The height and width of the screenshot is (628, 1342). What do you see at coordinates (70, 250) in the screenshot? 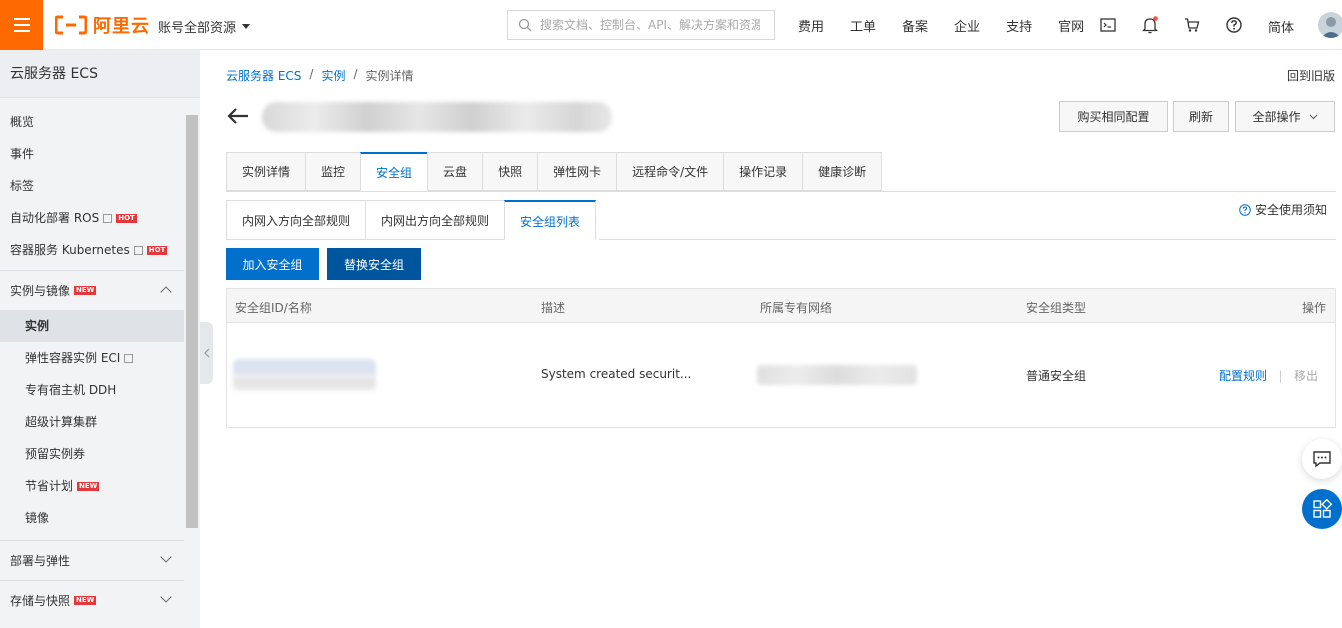
I see `sidebar-item-label: 容器服务 Kubernetes` at bounding box center [70, 250].